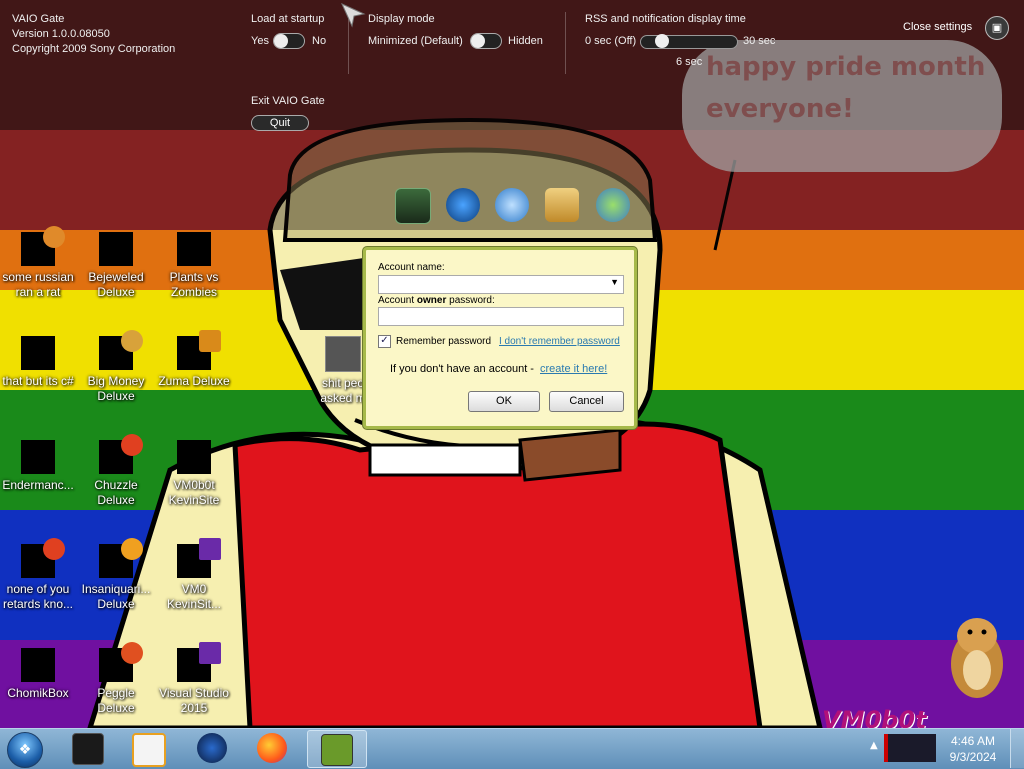  Describe the element at coordinates (121, 454) in the screenshot. I see `chuzzle-icon` at that location.